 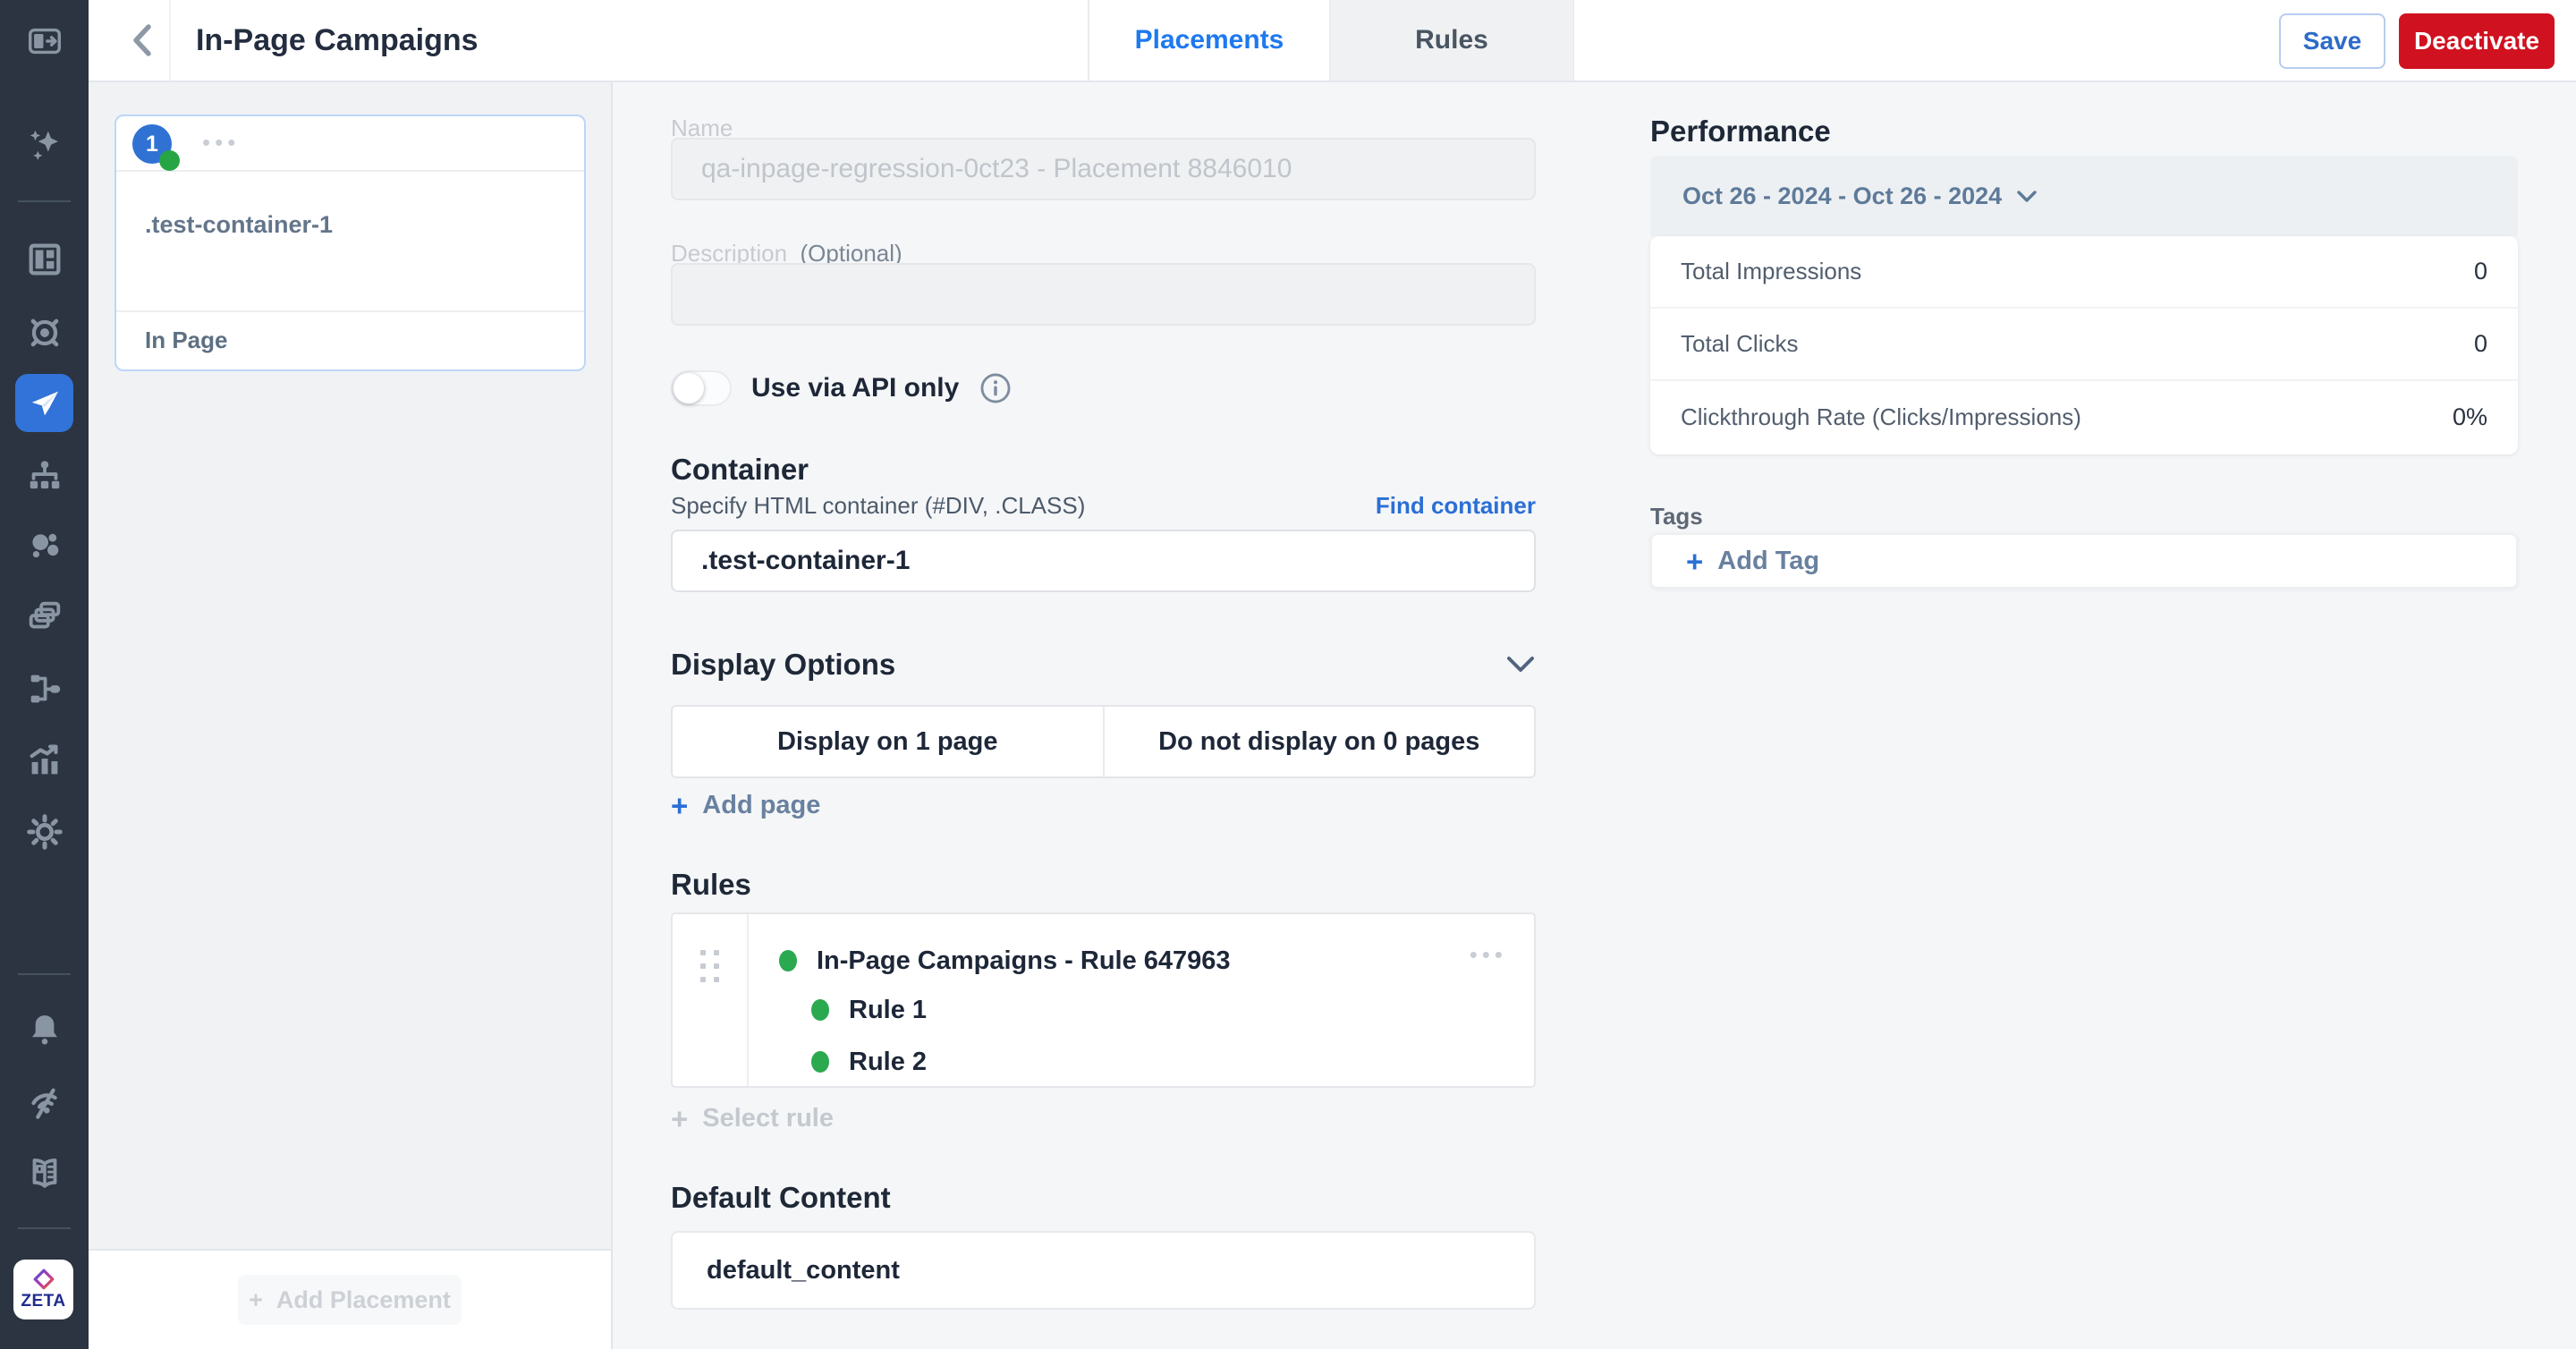 What do you see at coordinates (43, 1301) in the screenshot?
I see `zeta-logo-text: ZETA` at bounding box center [43, 1301].